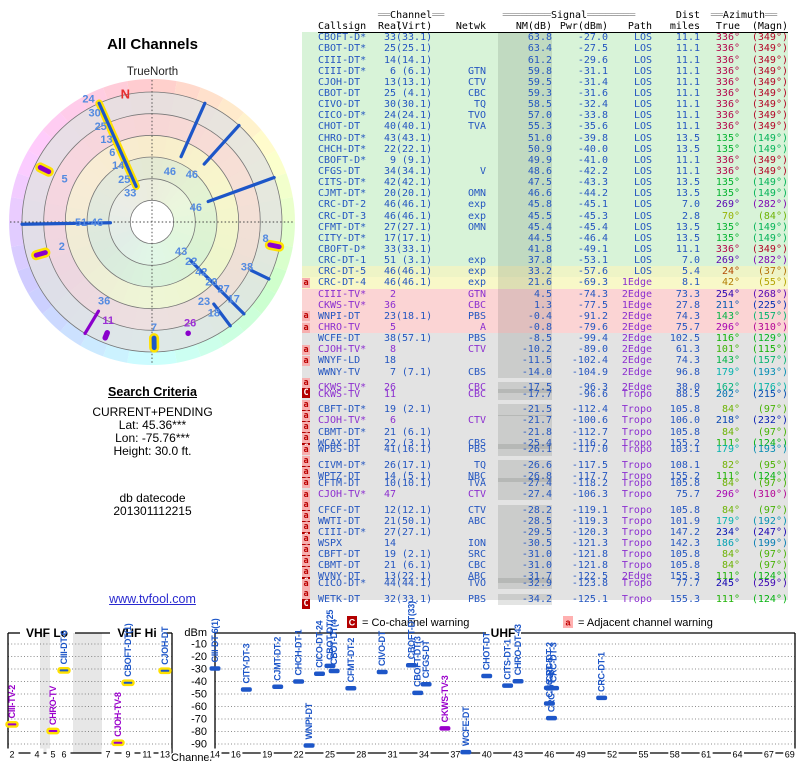 Image resolution: width=800 pixels, height=768 pixels. Describe the element at coordinates (589, 372) in the screenshot. I see `power: -104.9` at that location.